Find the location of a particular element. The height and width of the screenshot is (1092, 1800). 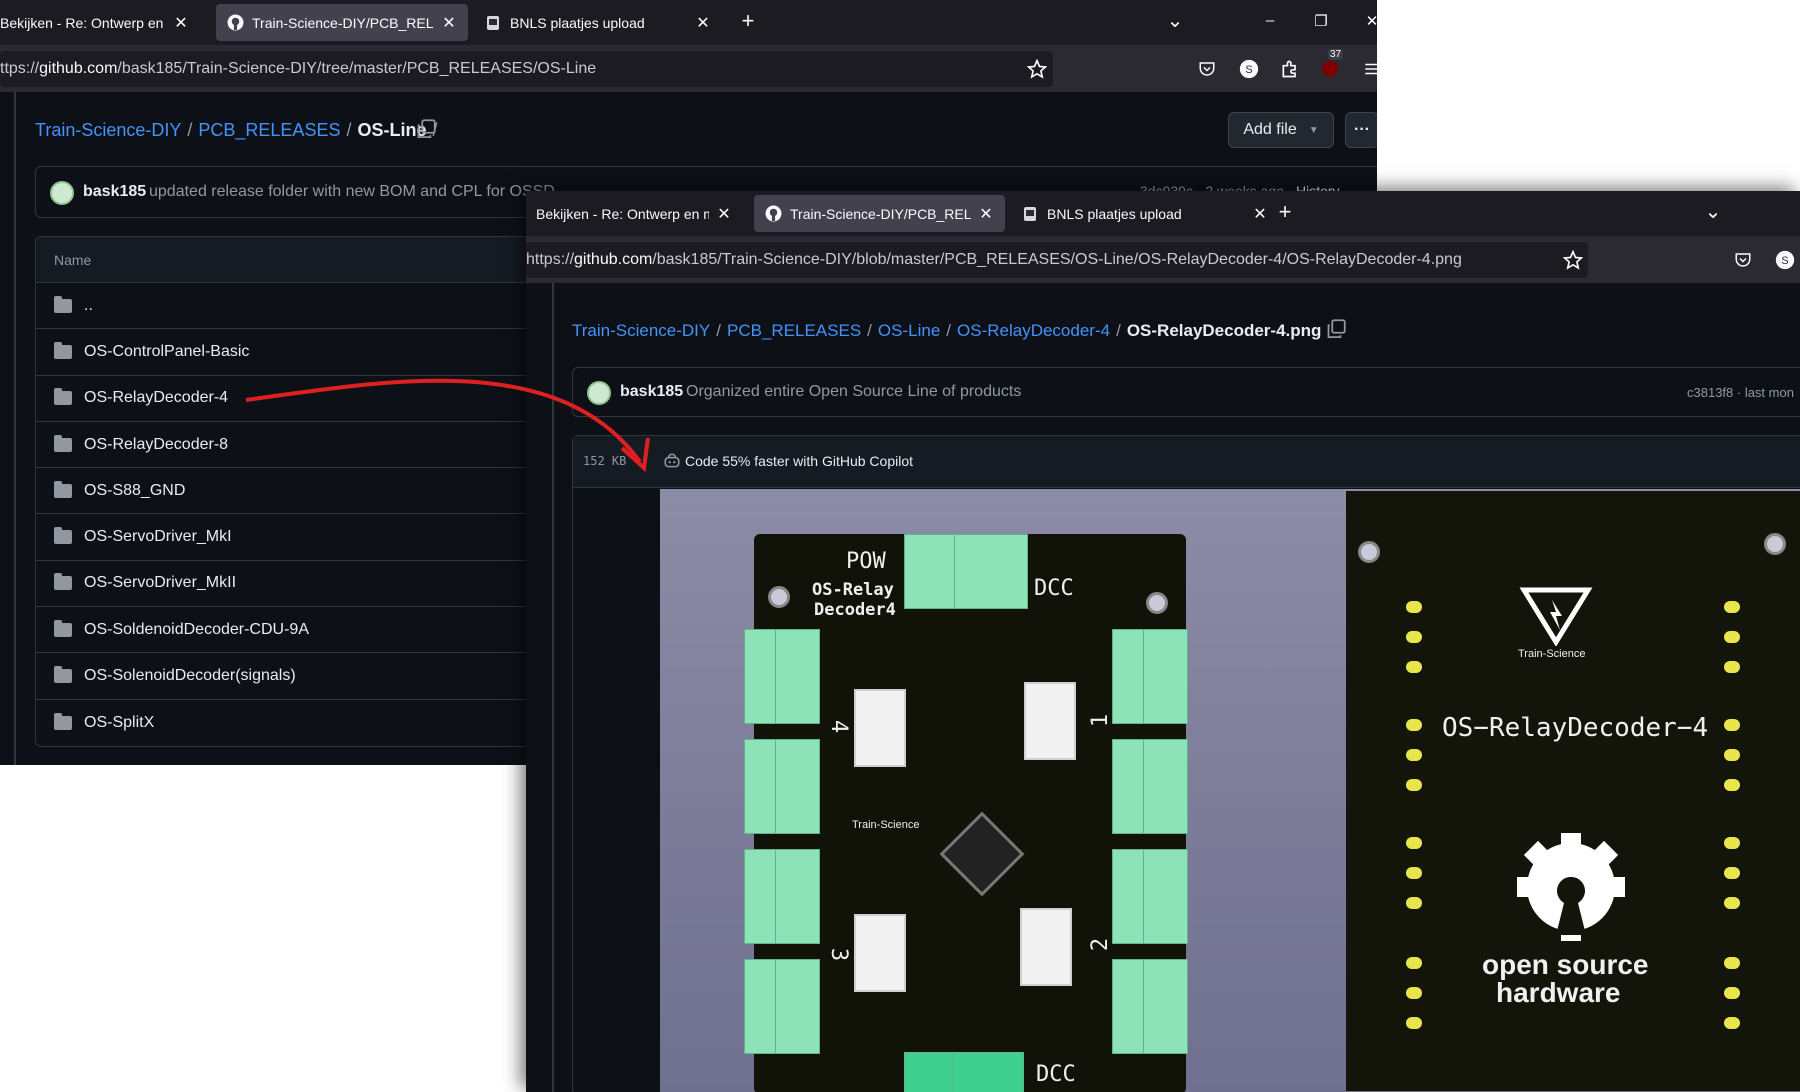

restore-button: ❐ is located at coordinates (1321, 21).